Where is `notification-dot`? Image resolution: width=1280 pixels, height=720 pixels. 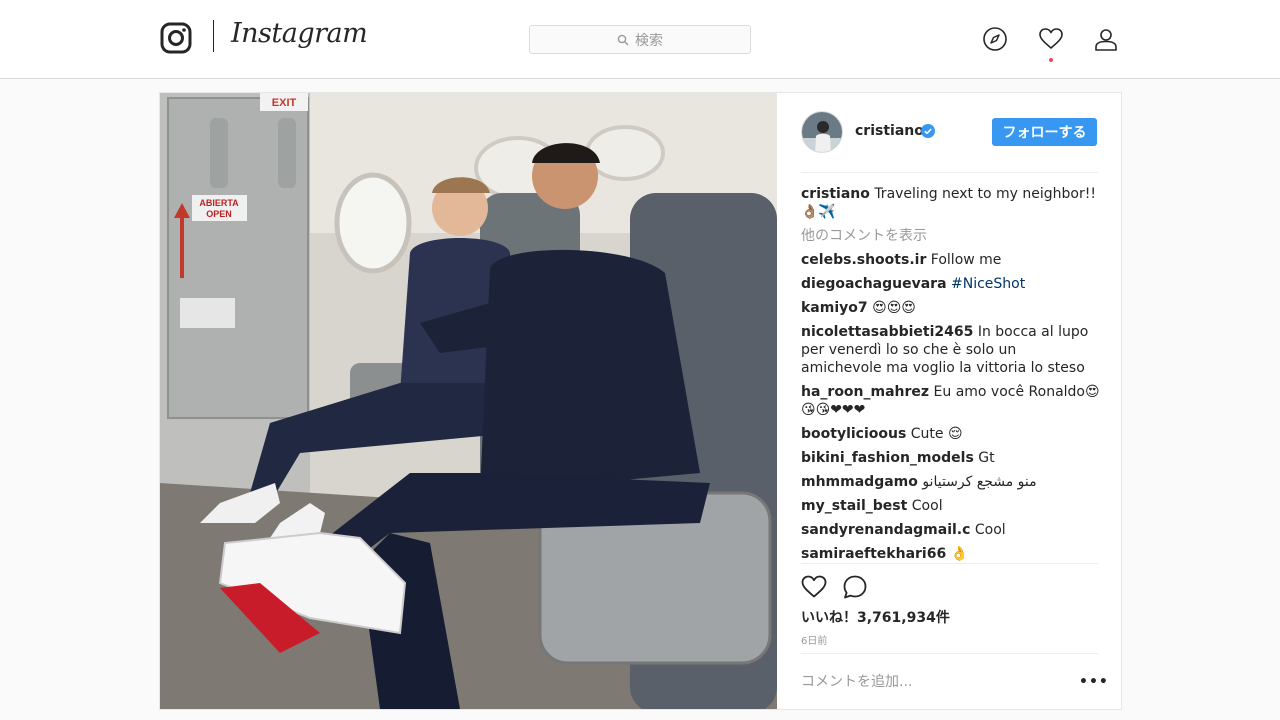 notification-dot is located at coordinates (1051, 60).